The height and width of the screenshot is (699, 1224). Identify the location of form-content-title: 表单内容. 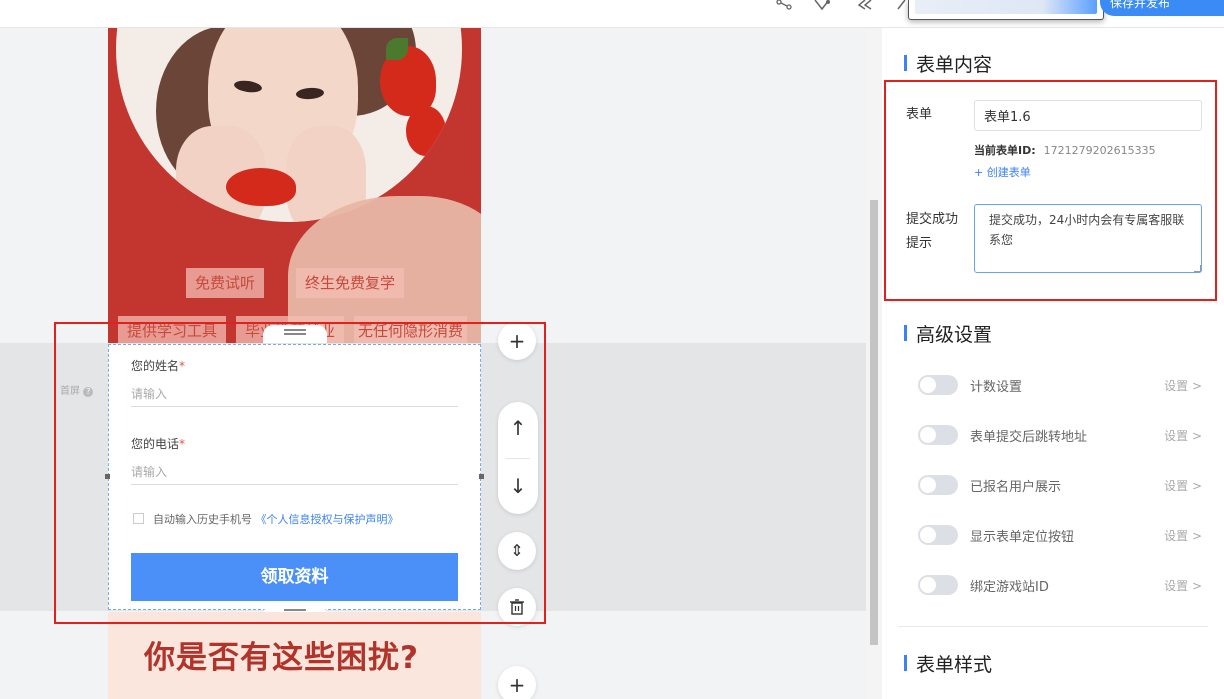
(948, 63).